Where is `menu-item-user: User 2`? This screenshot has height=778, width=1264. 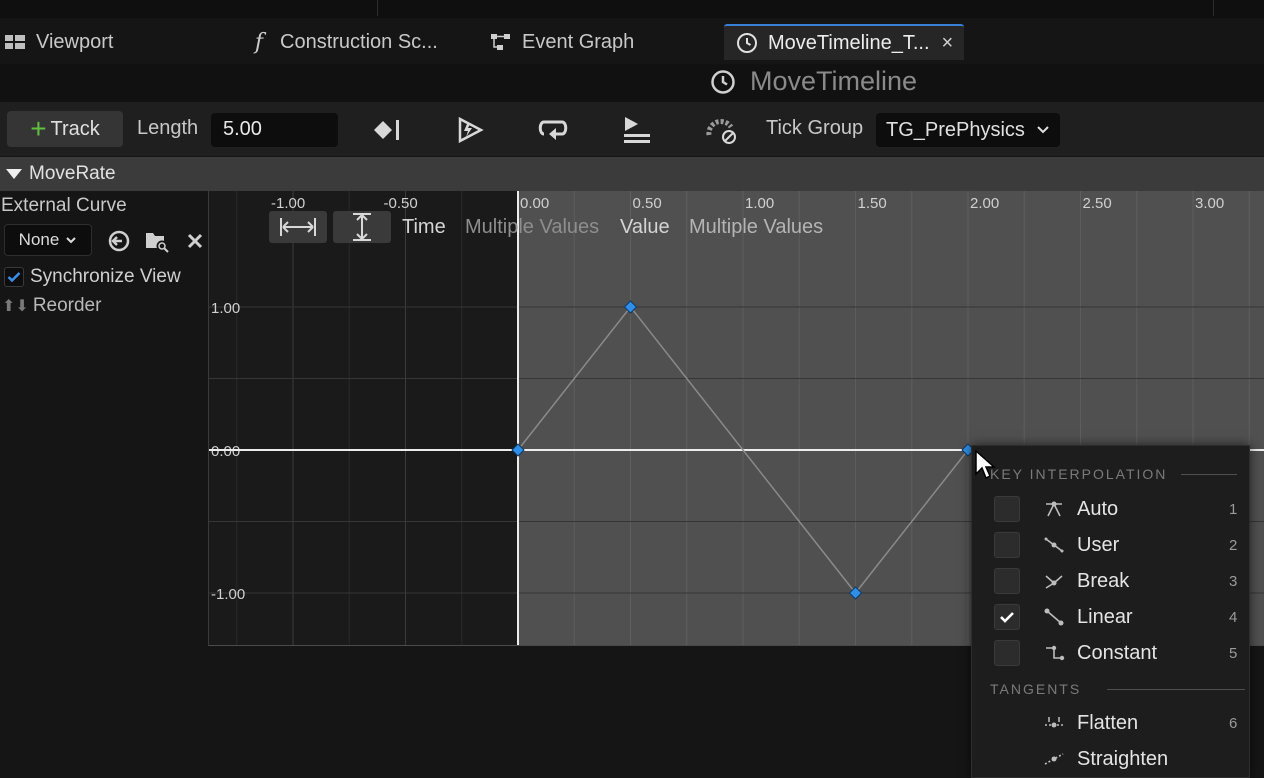
menu-item-user: User 2 is located at coordinates (1111, 545).